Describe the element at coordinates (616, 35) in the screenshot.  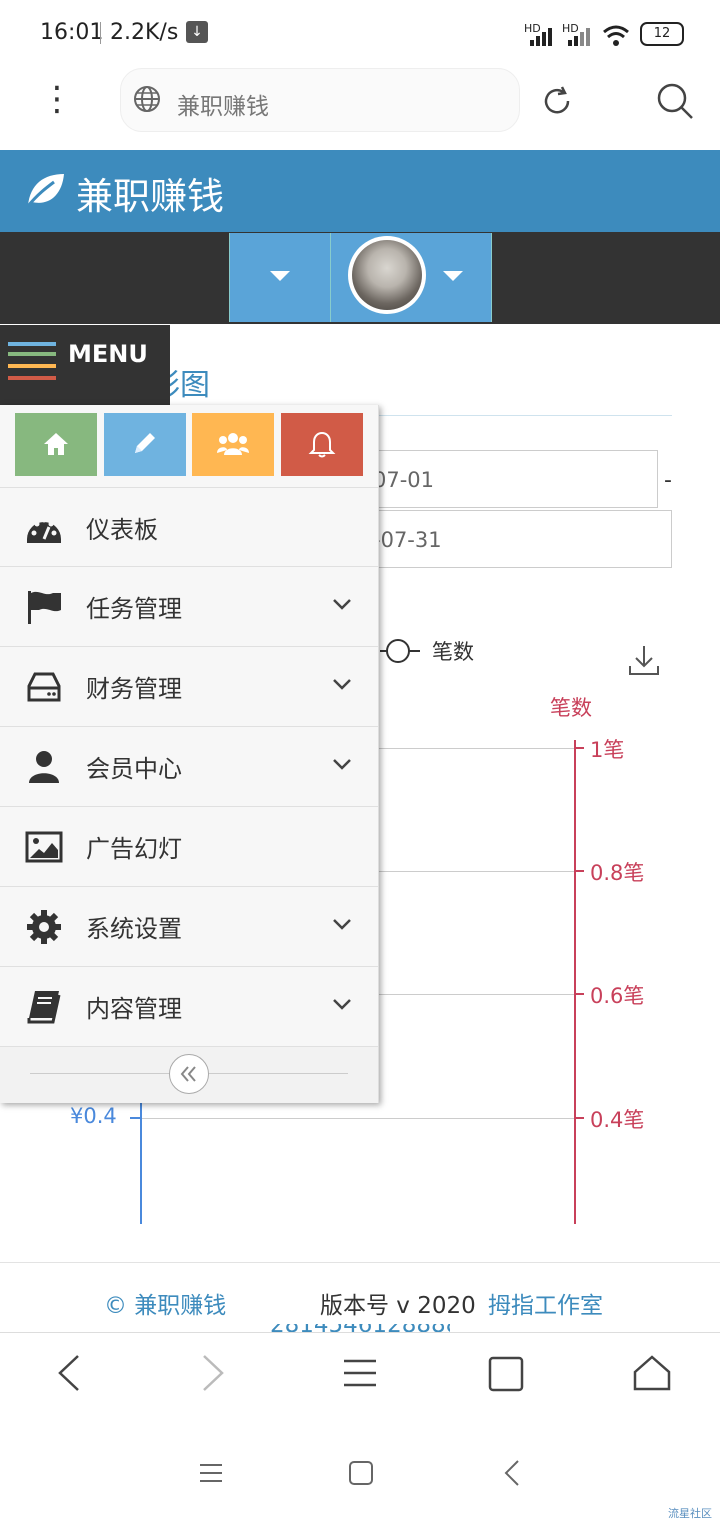
I see `wifi-icon` at that location.